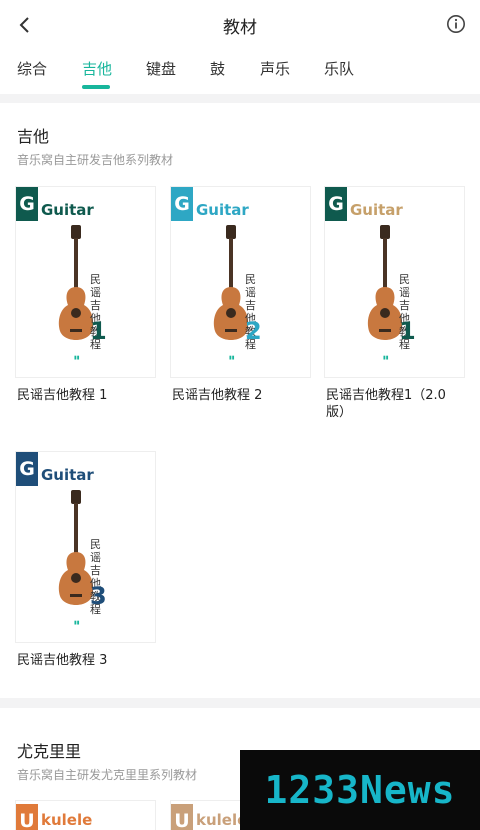  Describe the element at coordinates (32, 73) in the screenshot. I see `tab-general: 综合` at that location.